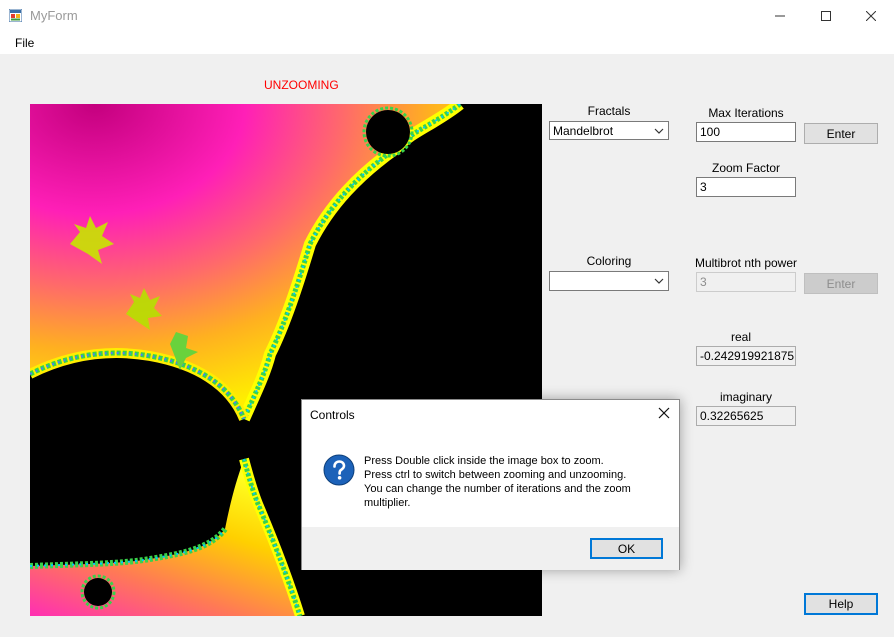 Image resolution: width=894 pixels, height=637 pixels. I want to click on app-icon, so click(15, 15).